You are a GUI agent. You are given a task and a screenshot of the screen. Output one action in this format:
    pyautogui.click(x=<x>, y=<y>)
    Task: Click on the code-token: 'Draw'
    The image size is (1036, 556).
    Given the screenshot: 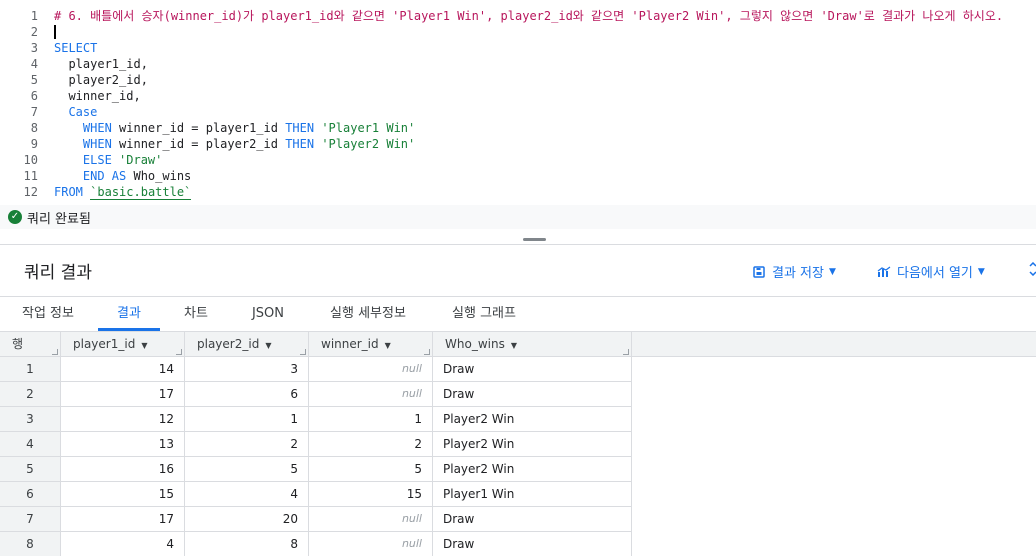 What is the action you would take?
    pyautogui.click(x=137, y=160)
    